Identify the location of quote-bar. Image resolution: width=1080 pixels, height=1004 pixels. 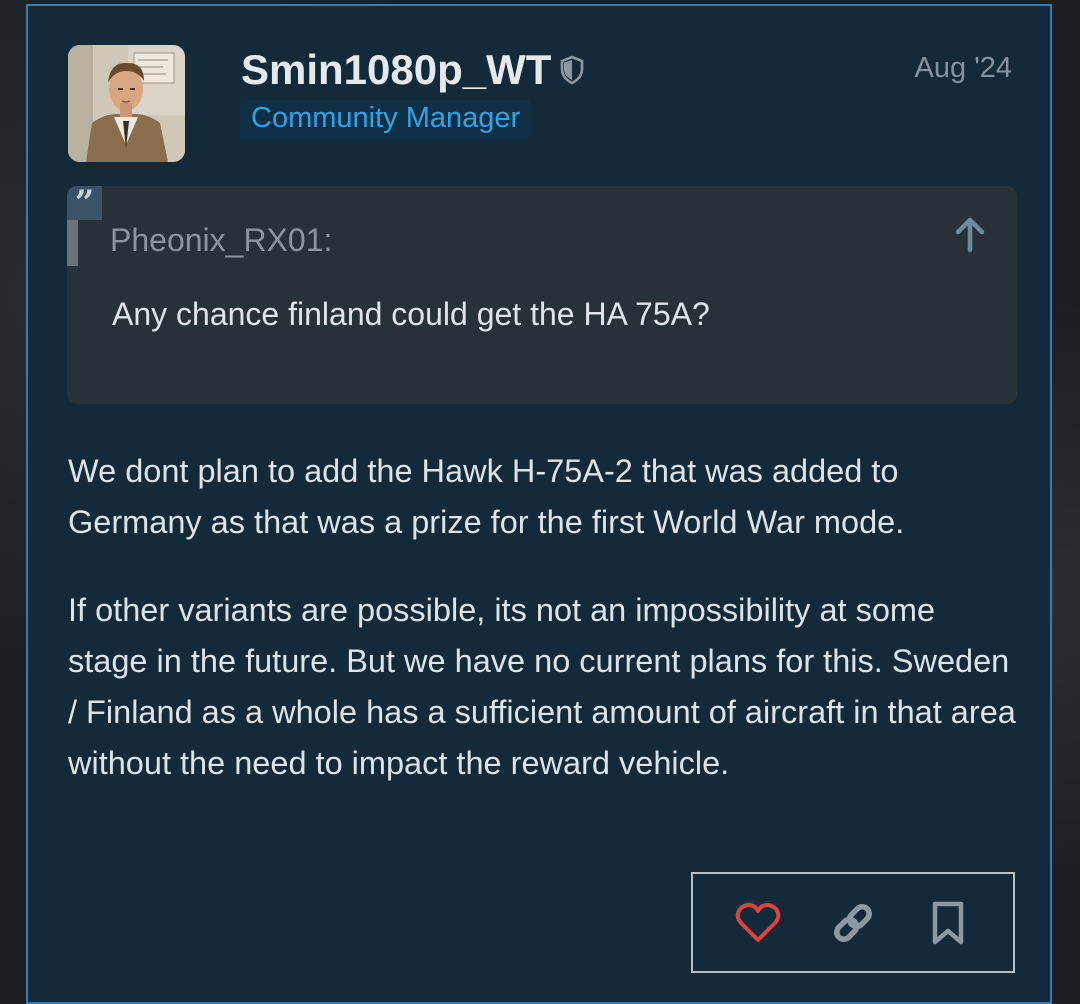
(72, 243).